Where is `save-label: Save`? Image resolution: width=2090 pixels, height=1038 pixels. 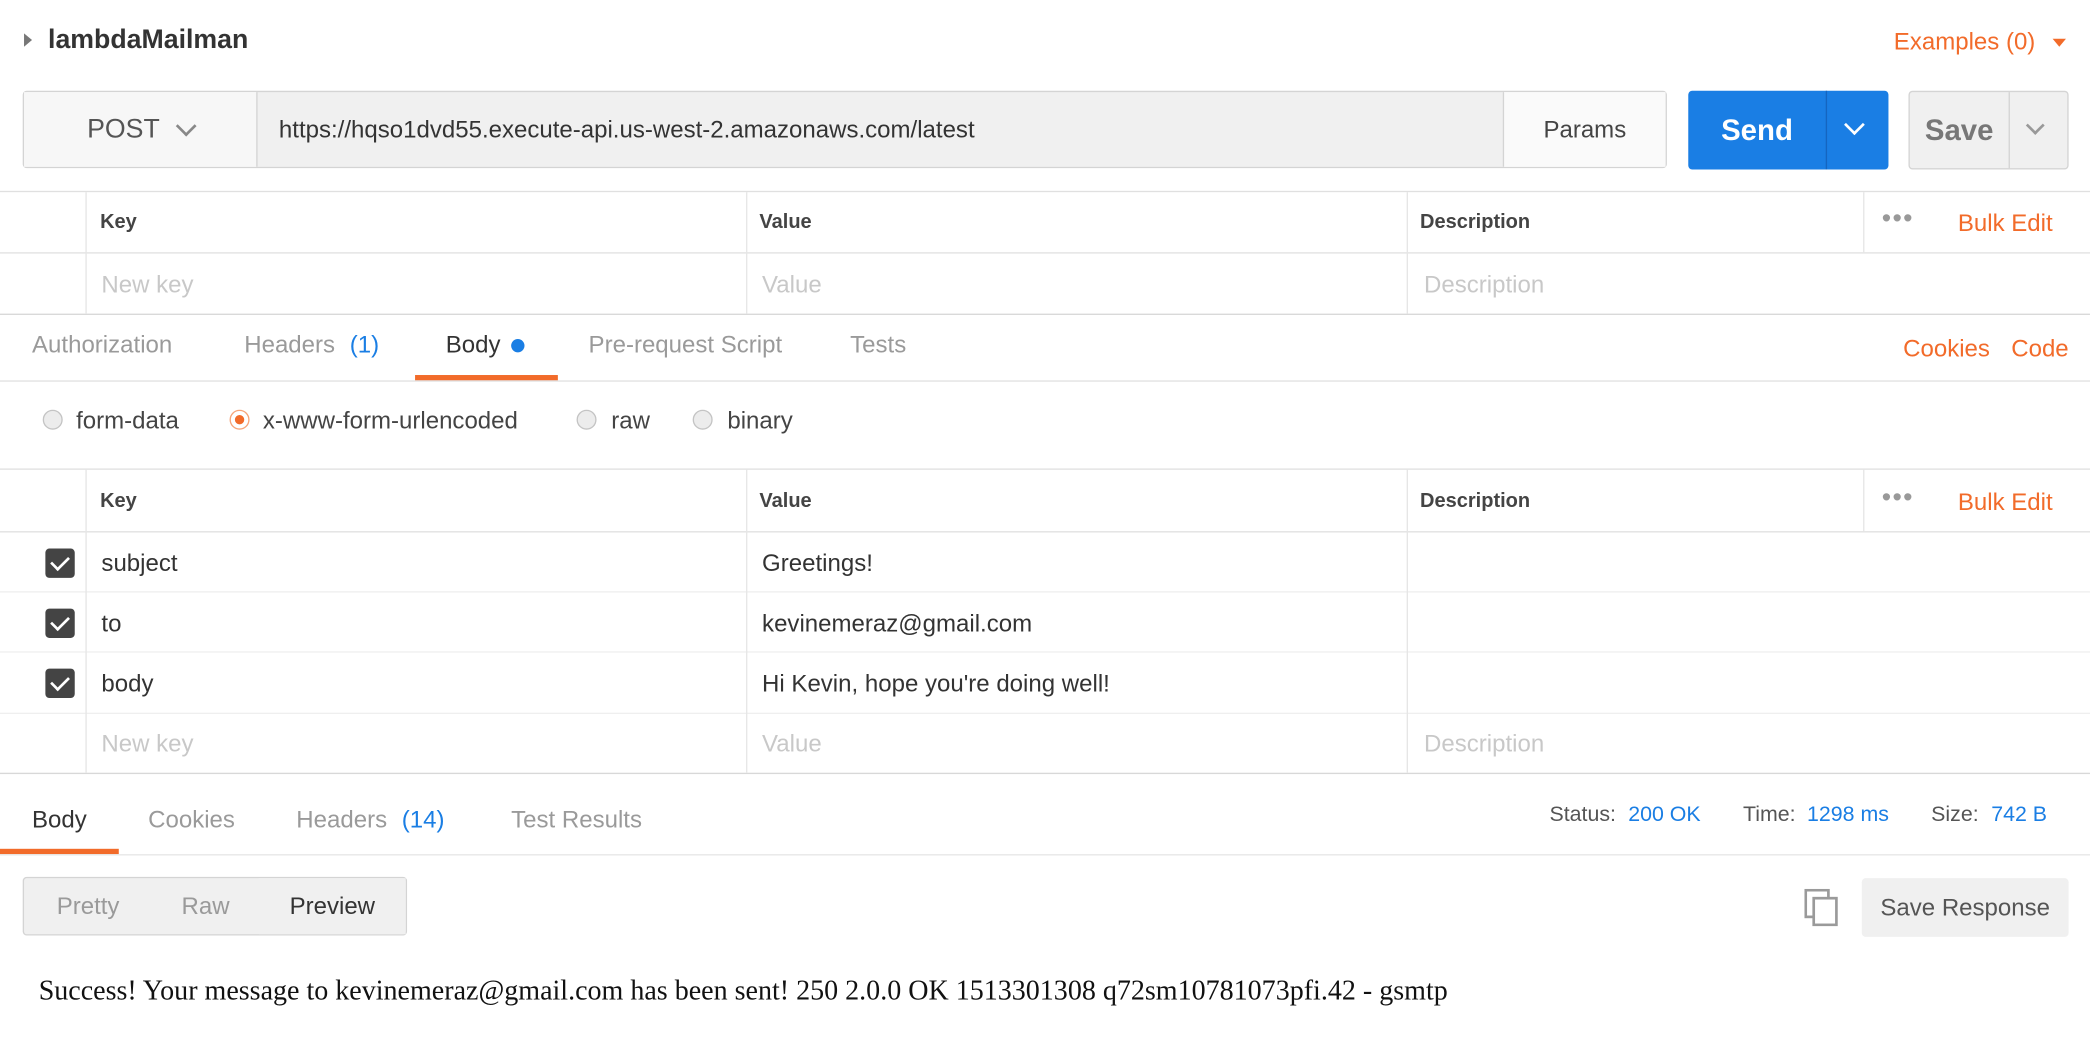 save-label: Save is located at coordinates (1959, 129).